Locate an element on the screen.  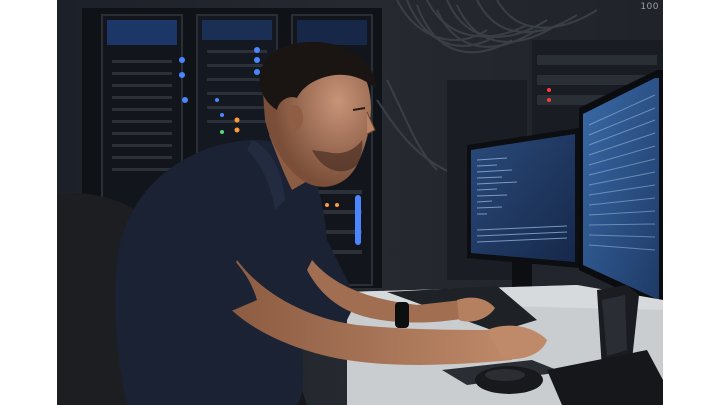
watermark-text: 100 is located at coordinates (649, 7).